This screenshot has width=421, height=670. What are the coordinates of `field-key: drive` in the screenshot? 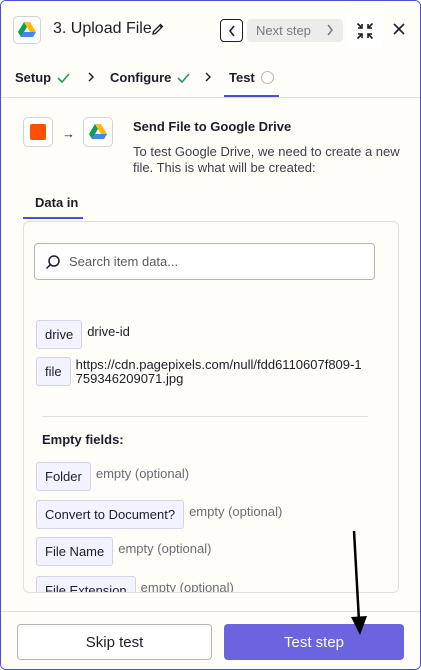 It's located at (59, 334).